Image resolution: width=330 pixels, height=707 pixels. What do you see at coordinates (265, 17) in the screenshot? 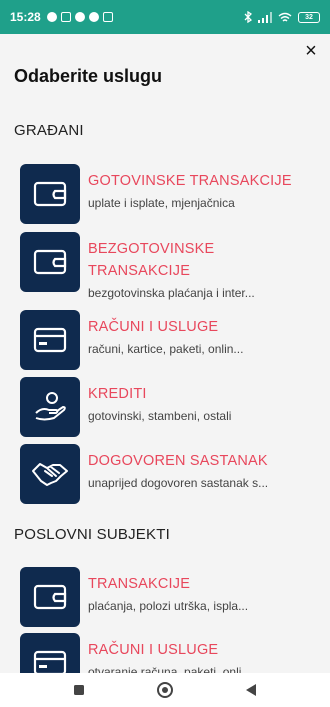
I see `signal-icon` at bounding box center [265, 17].